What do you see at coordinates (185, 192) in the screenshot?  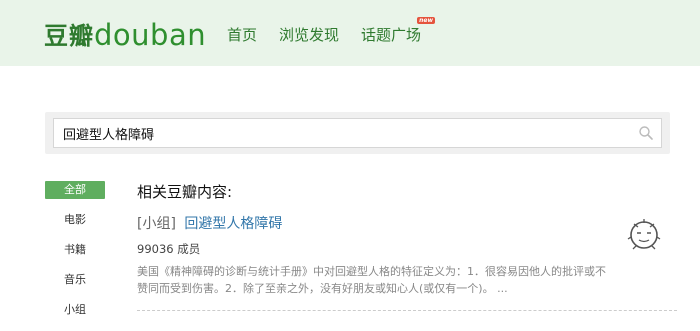 I see `results-heading: 相关豆瓣内容:` at bounding box center [185, 192].